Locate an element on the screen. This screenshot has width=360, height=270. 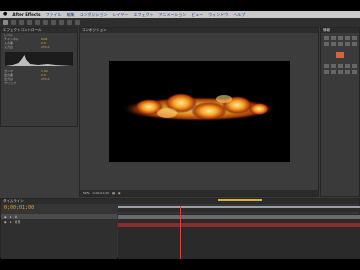
zoom-level: 50% is located at coordinates (86, 193).